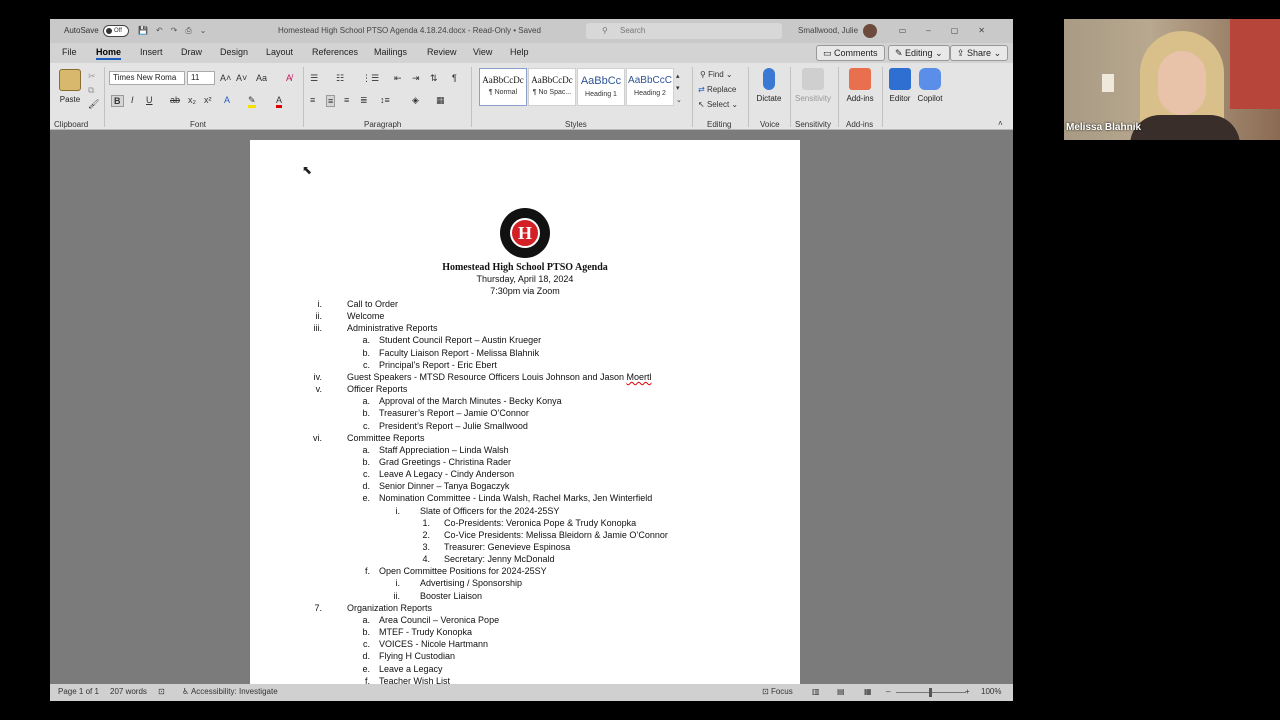  What do you see at coordinates (279, 52) in the screenshot?
I see `tab-layout: Layout` at bounding box center [279, 52].